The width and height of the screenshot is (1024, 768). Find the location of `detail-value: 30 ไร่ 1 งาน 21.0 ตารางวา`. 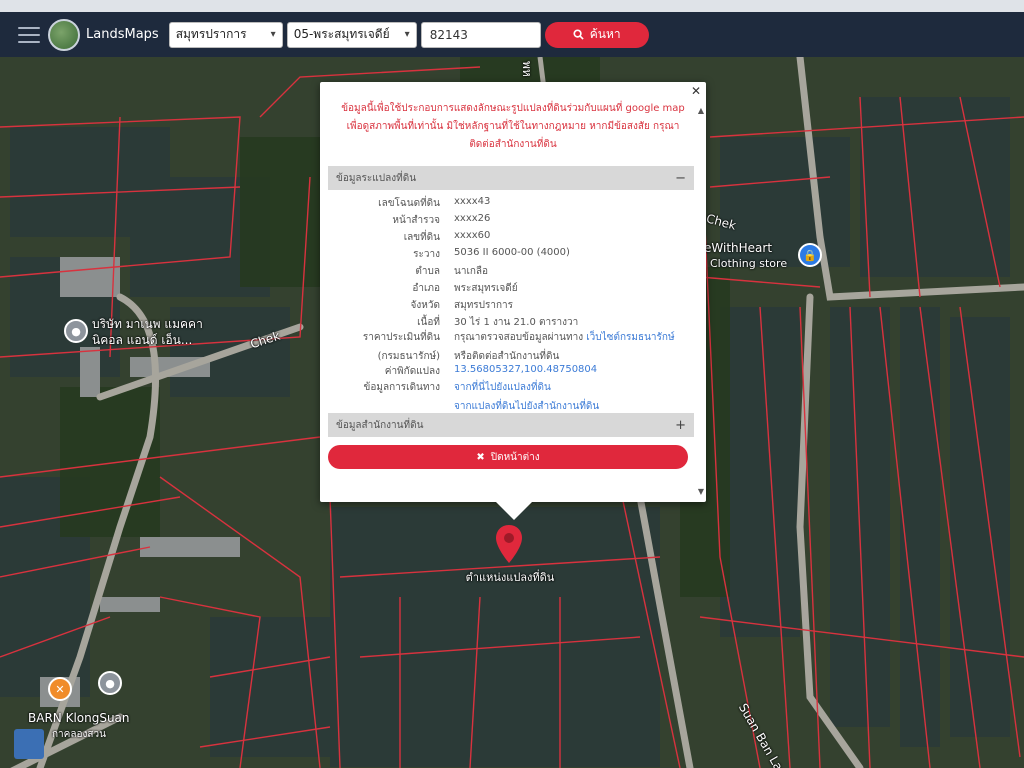

detail-value: 30 ไร่ 1 งาน 21.0 ตารางวา is located at coordinates (516, 322).